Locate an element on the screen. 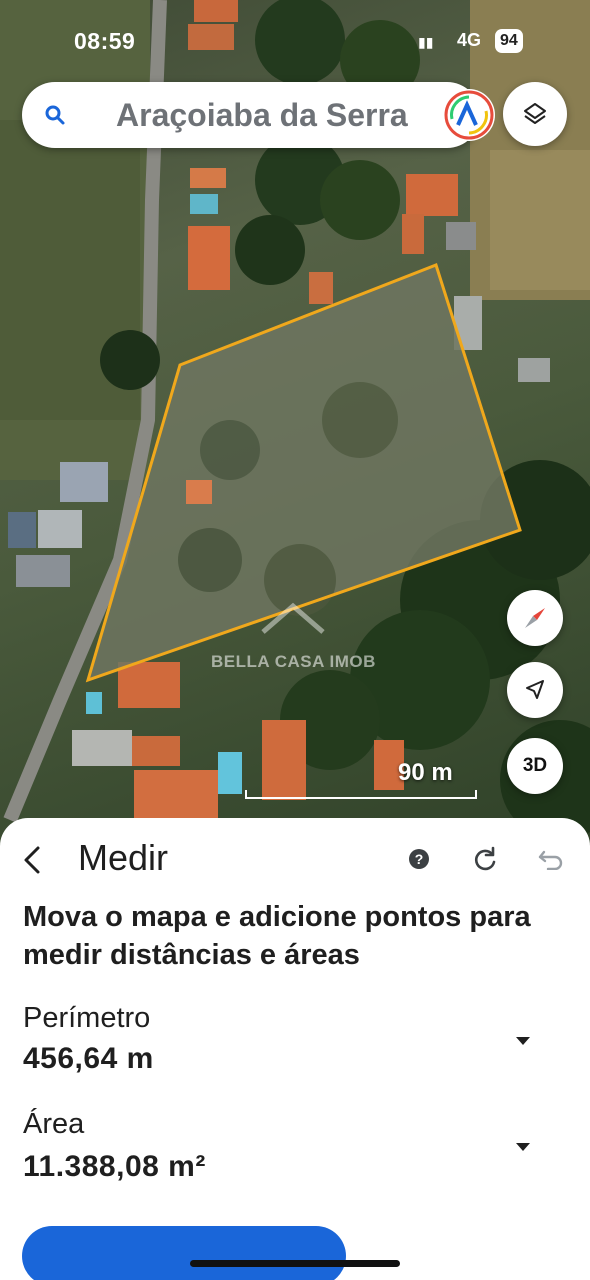  compass-icon is located at coordinates (535, 618).